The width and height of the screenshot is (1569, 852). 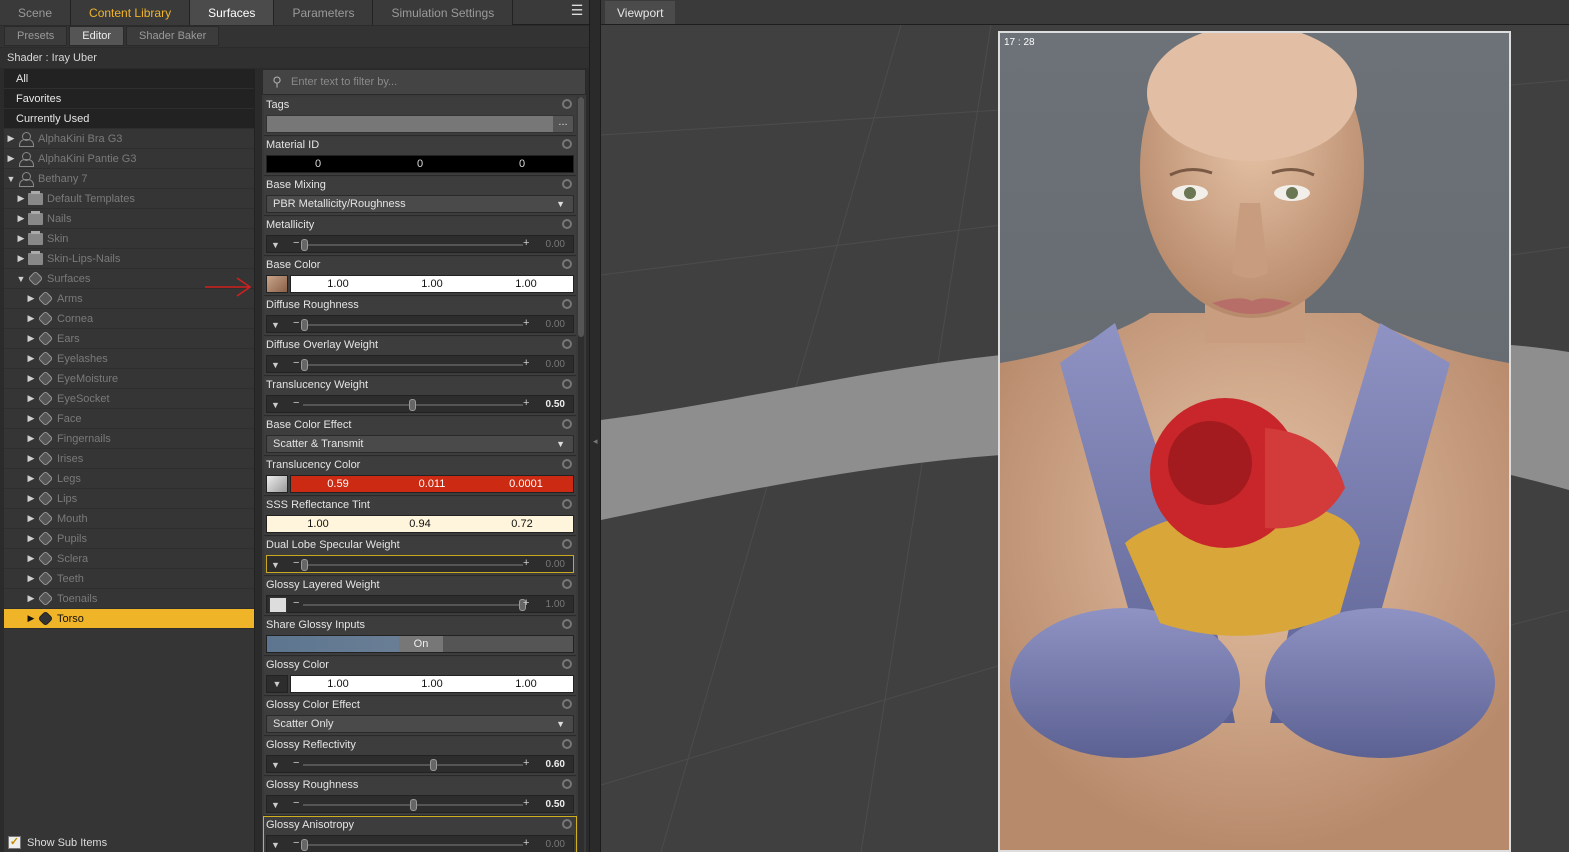 What do you see at coordinates (522, 524) in the screenshot?
I see `value-b: 0.72` at bounding box center [522, 524].